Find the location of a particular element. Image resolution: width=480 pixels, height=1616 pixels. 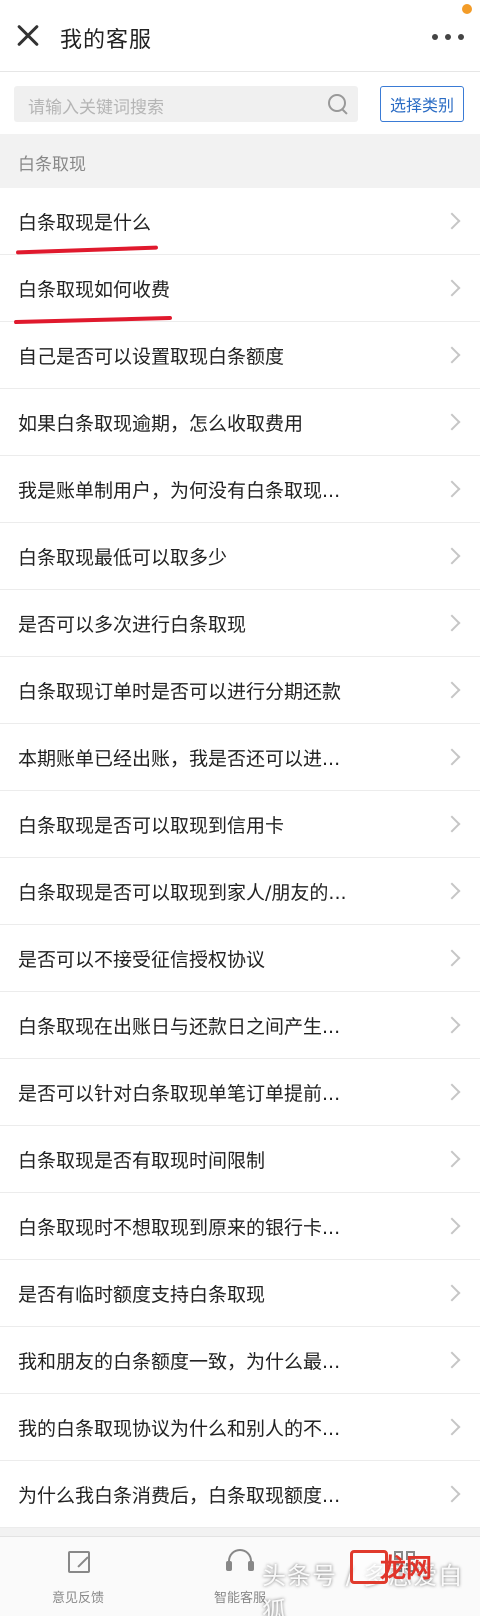

notification-dot is located at coordinates (467, 9).